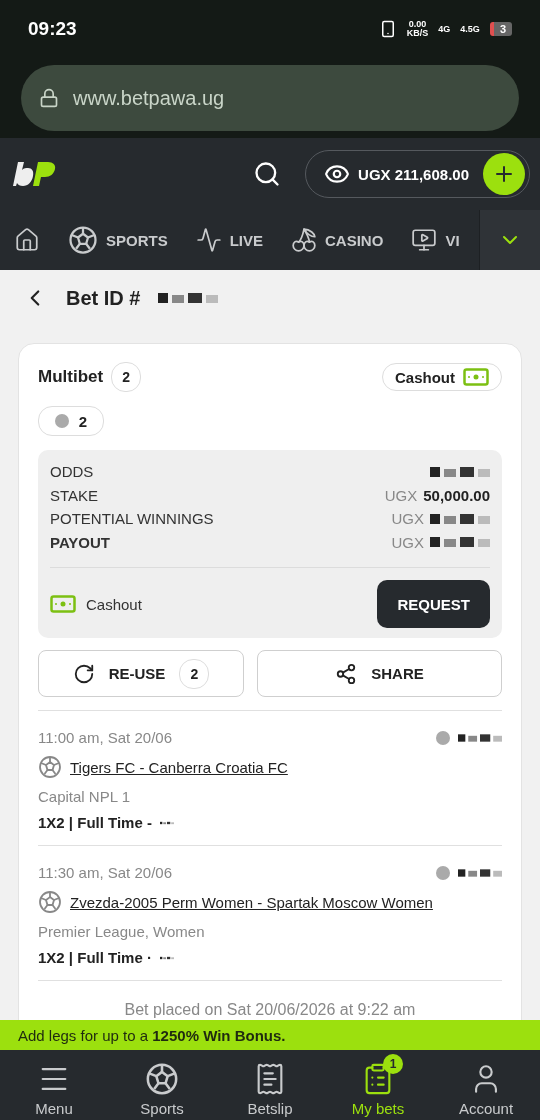 This screenshot has height=1120, width=540. I want to click on cherry-icon, so click(304, 240).